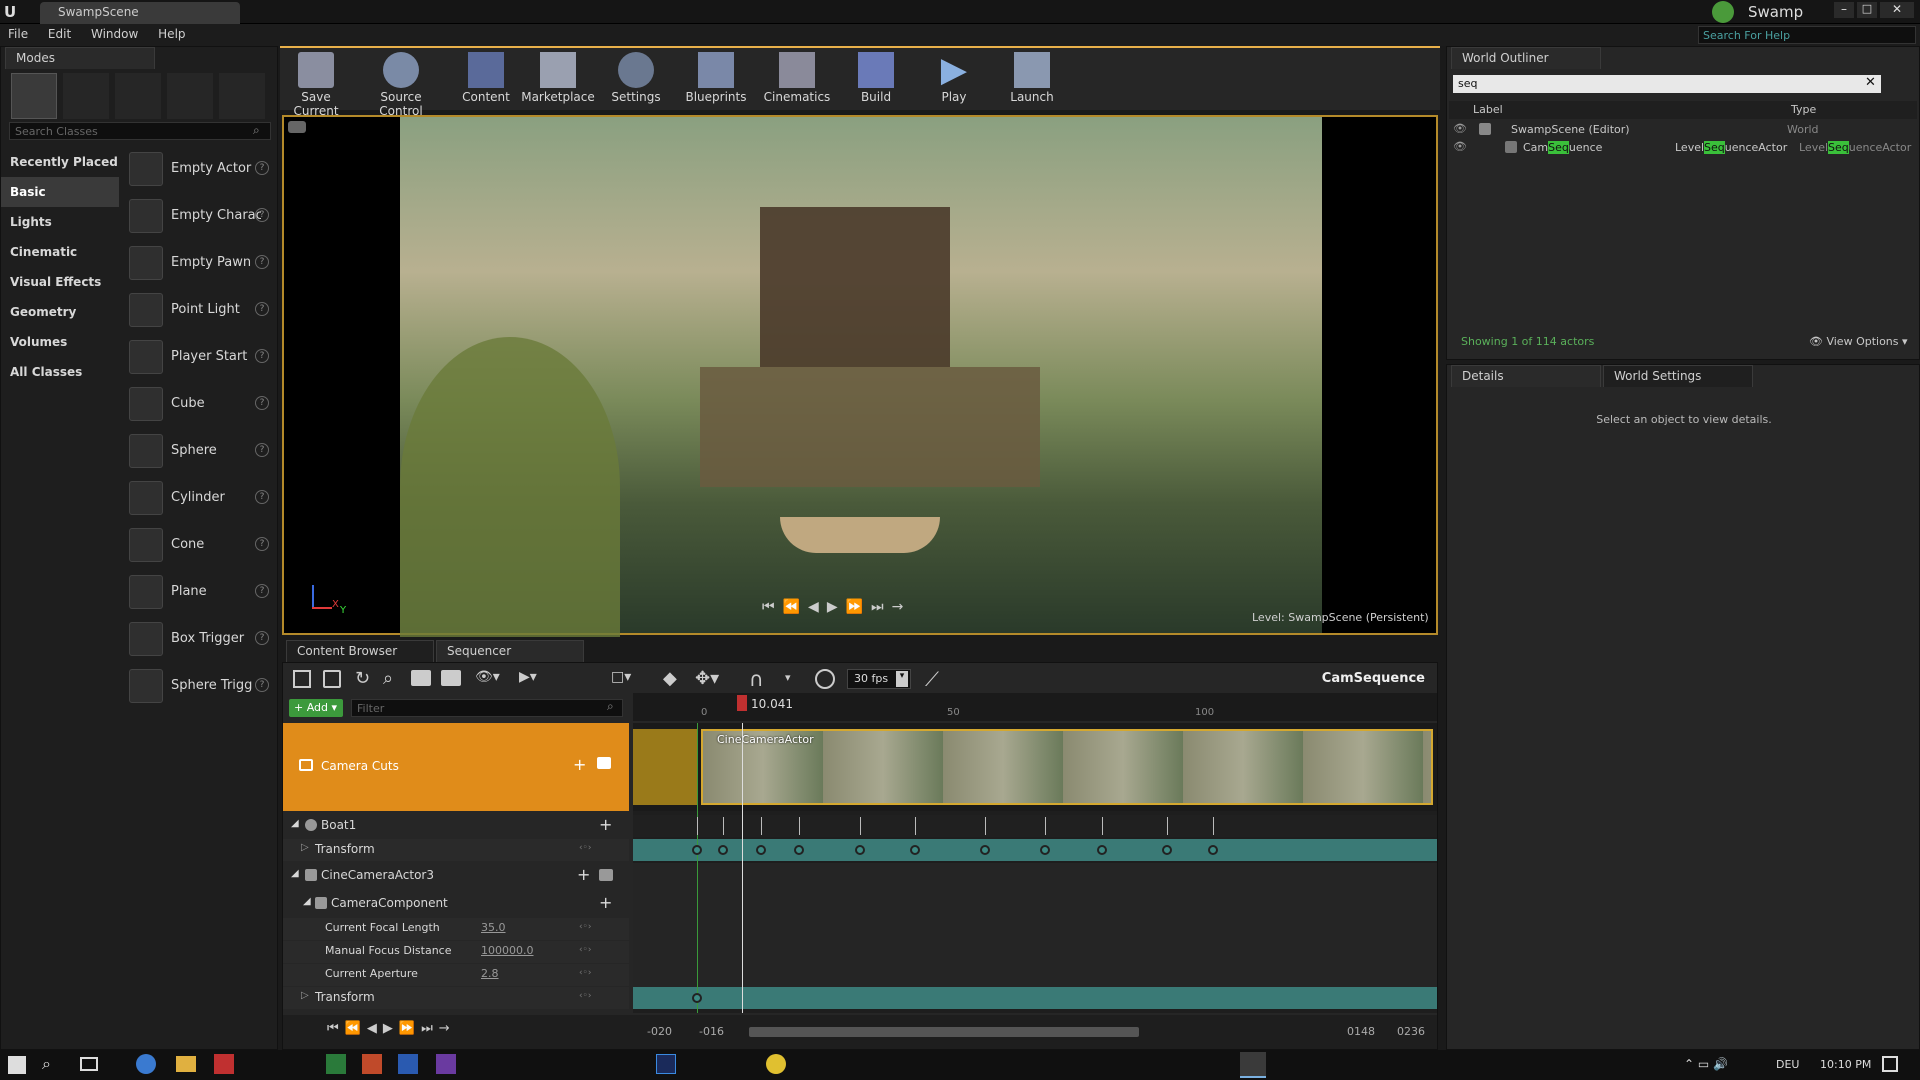  Describe the element at coordinates (1460, 128) in the screenshot. I see `eye-icon: 👁` at that location.